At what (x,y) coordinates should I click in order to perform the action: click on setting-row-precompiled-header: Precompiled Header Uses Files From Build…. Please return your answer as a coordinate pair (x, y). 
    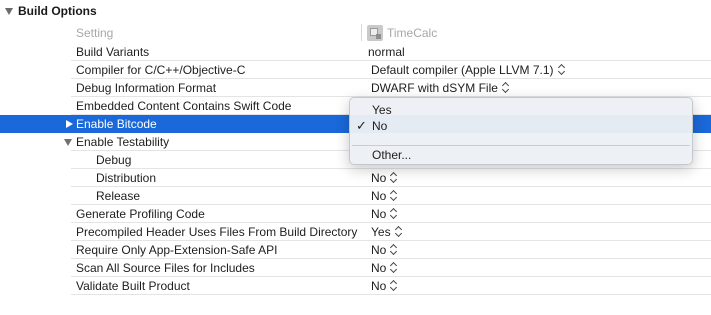
    Looking at the image, I should click on (355, 232).